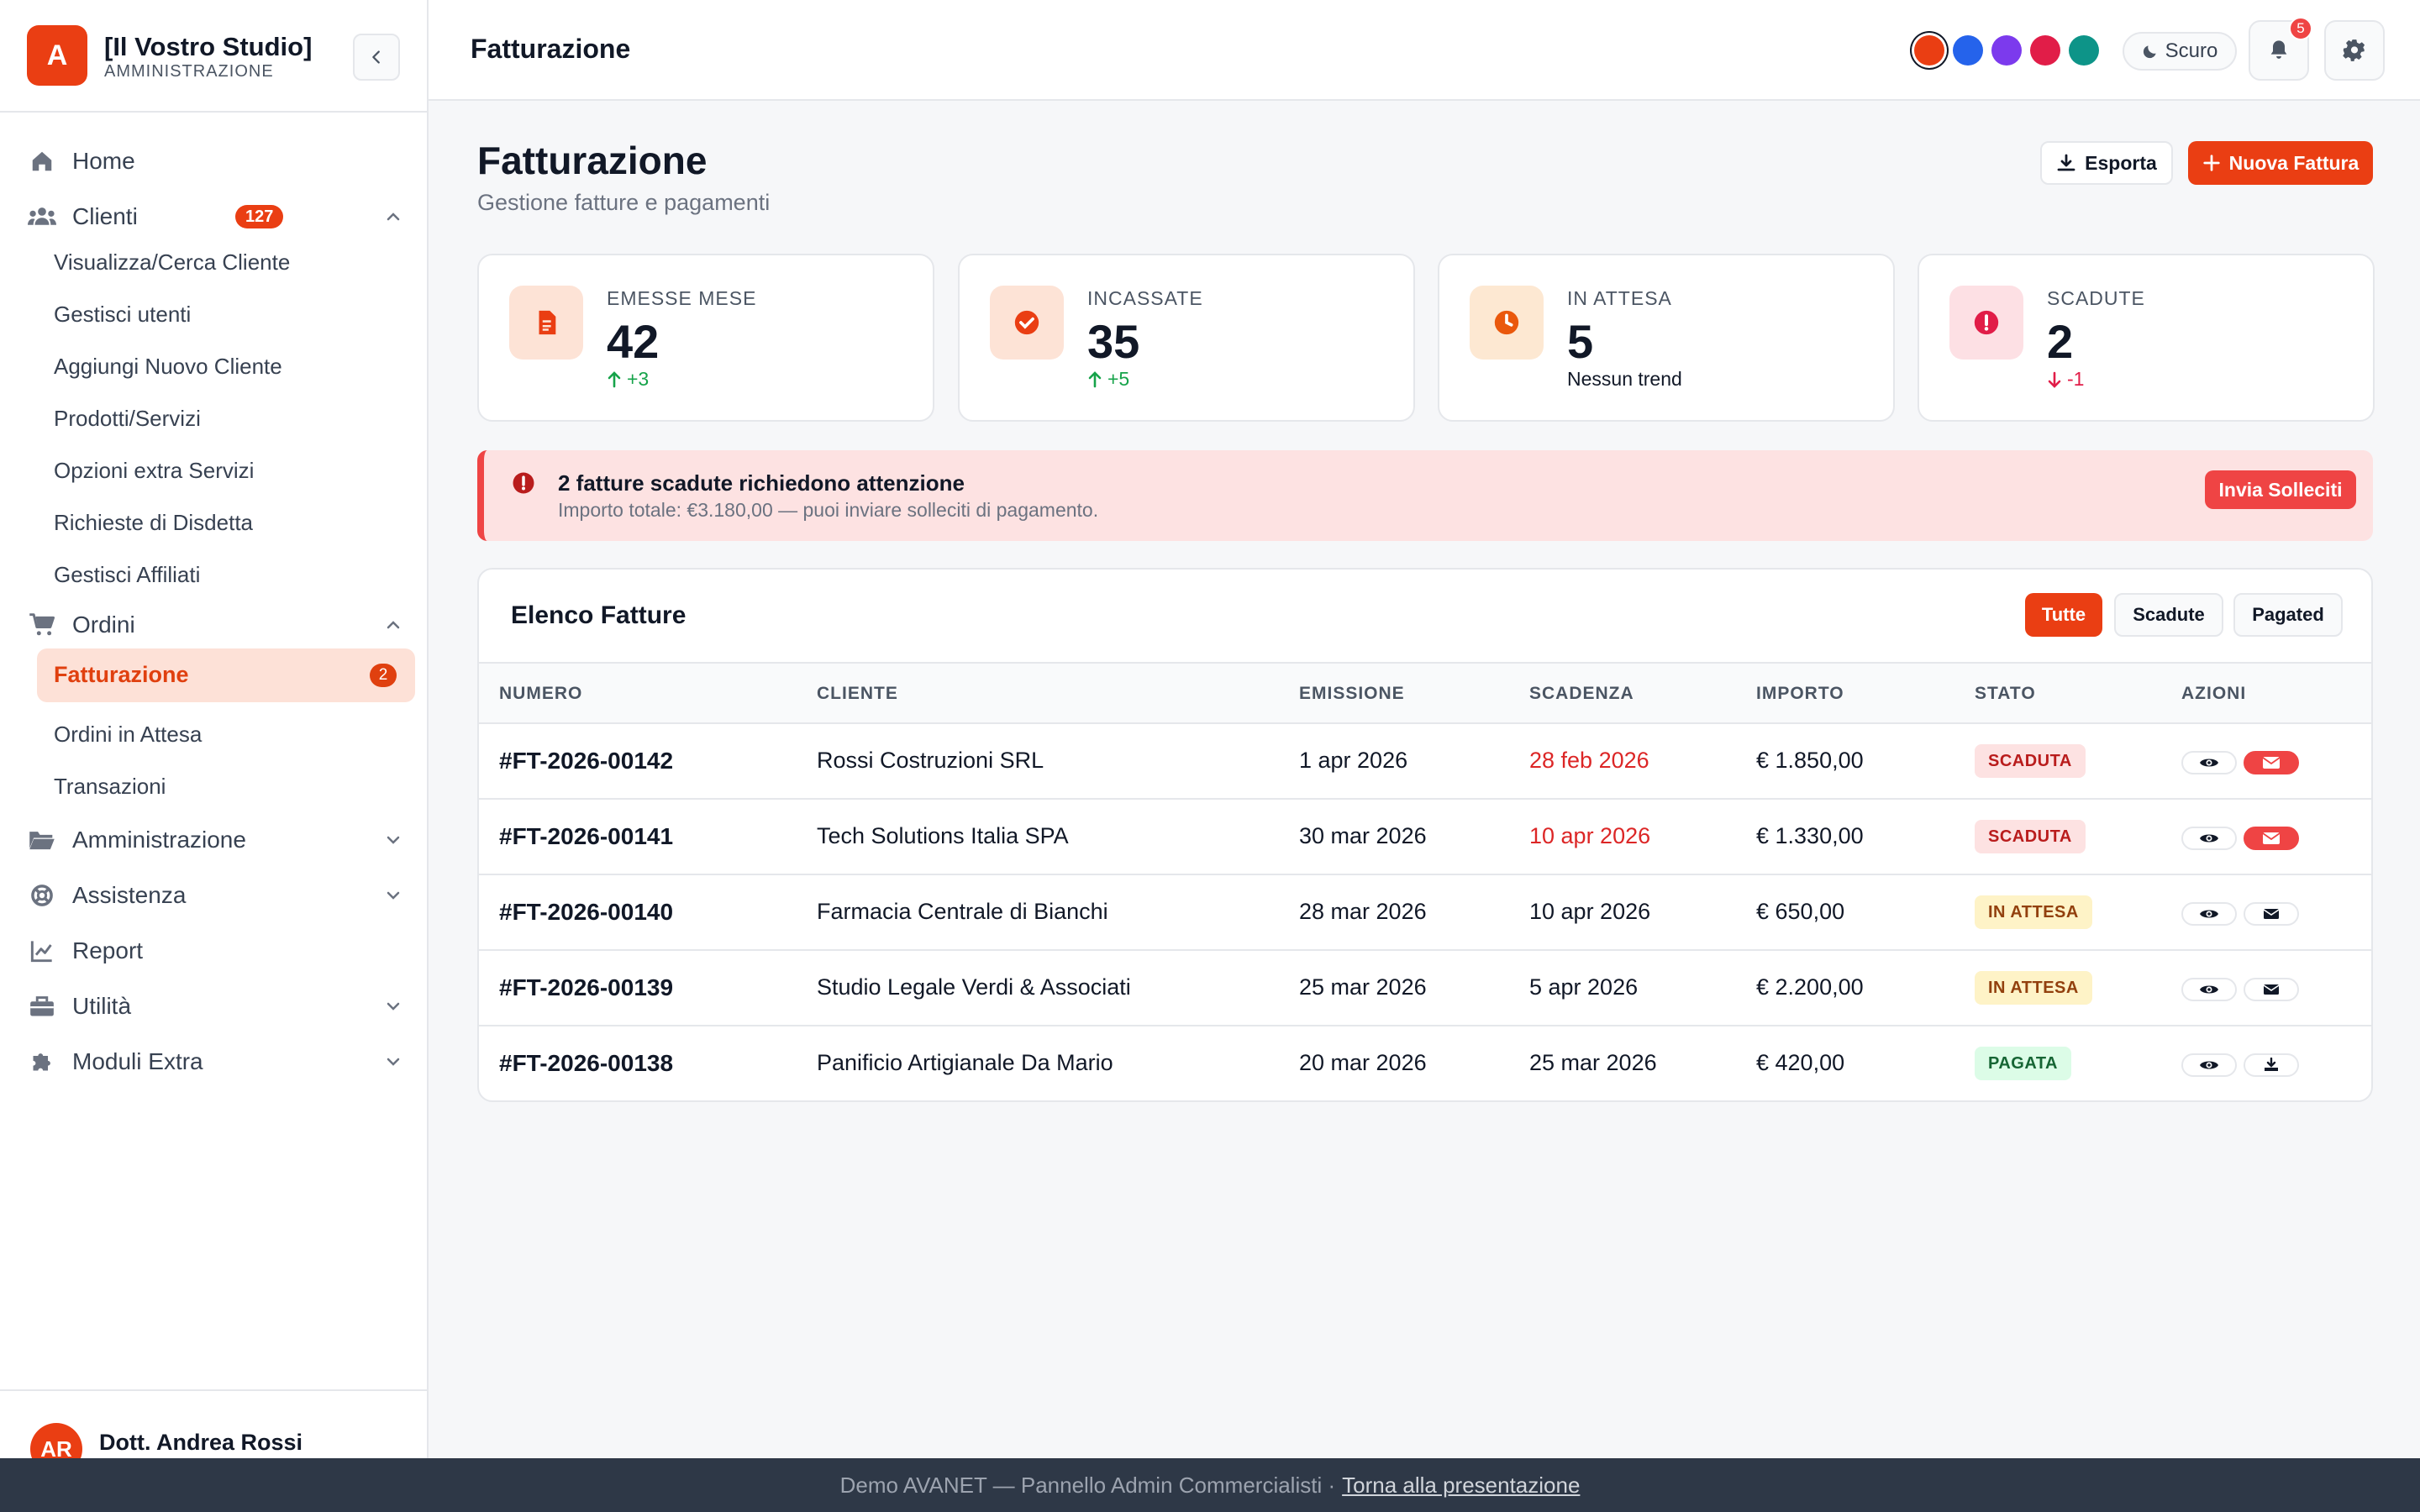 This screenshot has width=2420, height=1512. Describe the element at coordinates (1590, 911) in the screenshot. I see `invoice-due-date: 10 apr 2026` at that location.